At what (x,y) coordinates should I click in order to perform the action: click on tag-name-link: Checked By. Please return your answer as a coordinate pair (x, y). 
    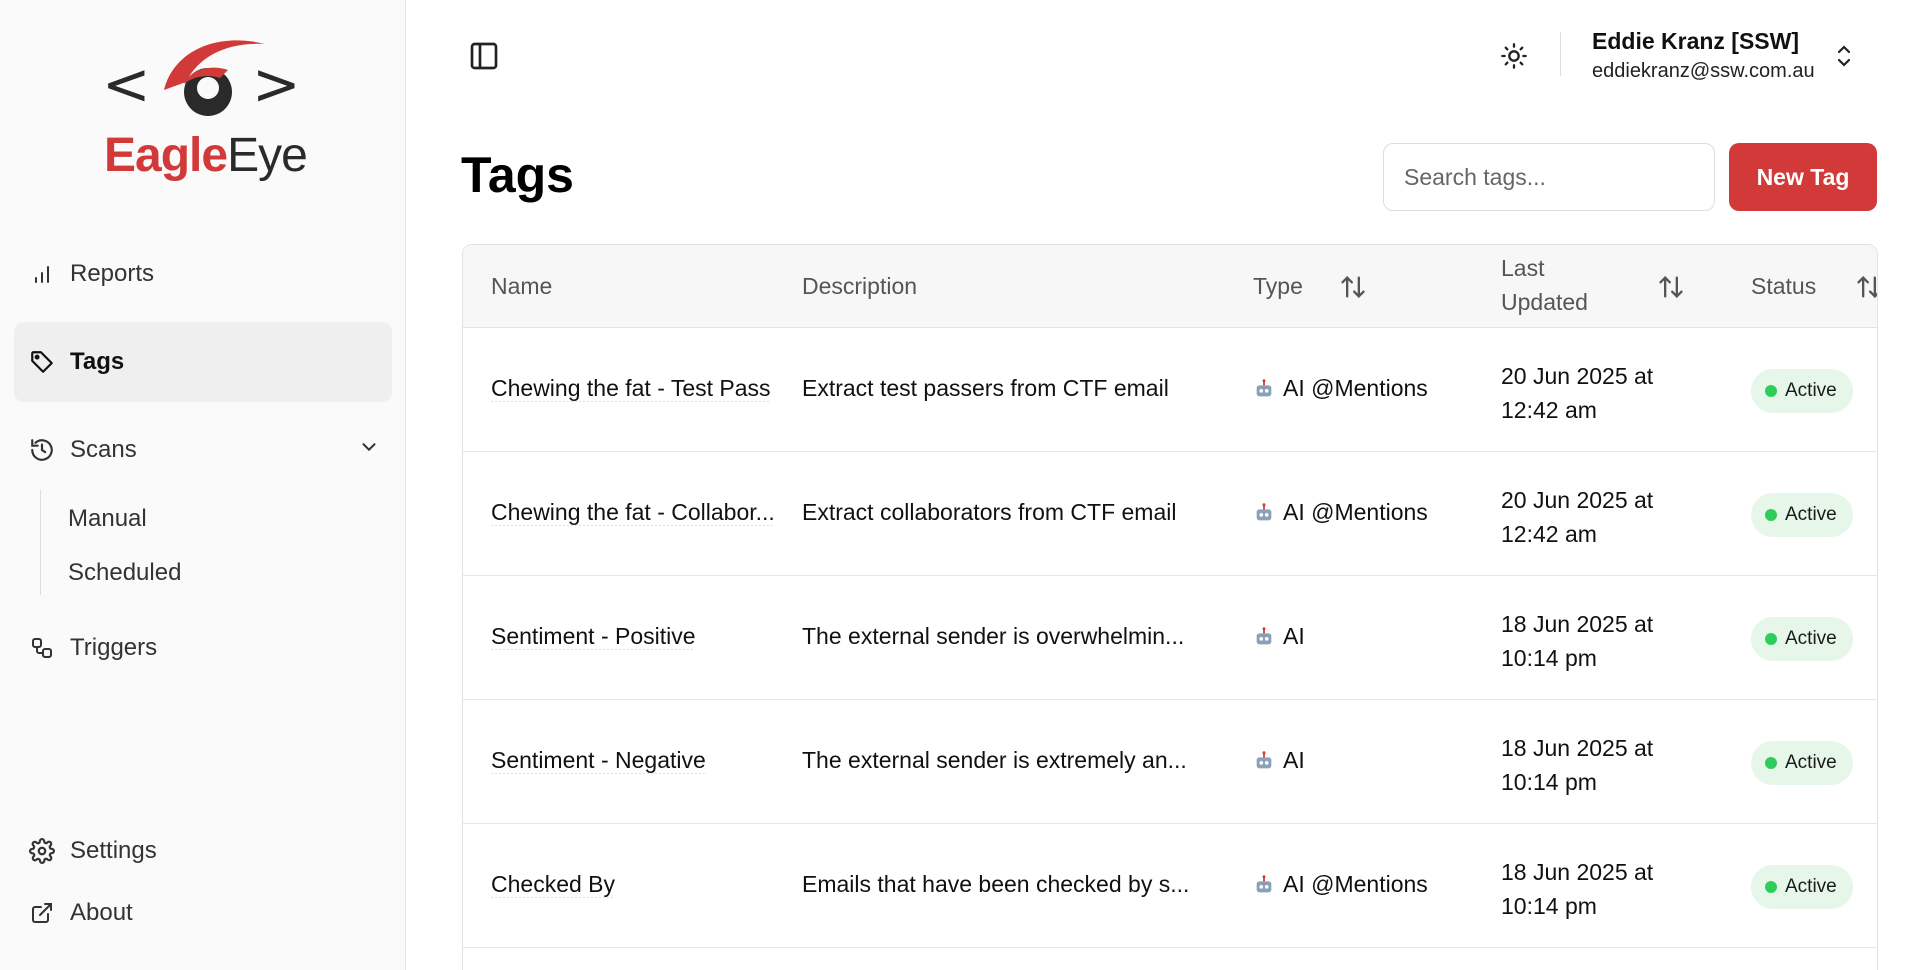
    Looking at the image, I should click on (636, 884).